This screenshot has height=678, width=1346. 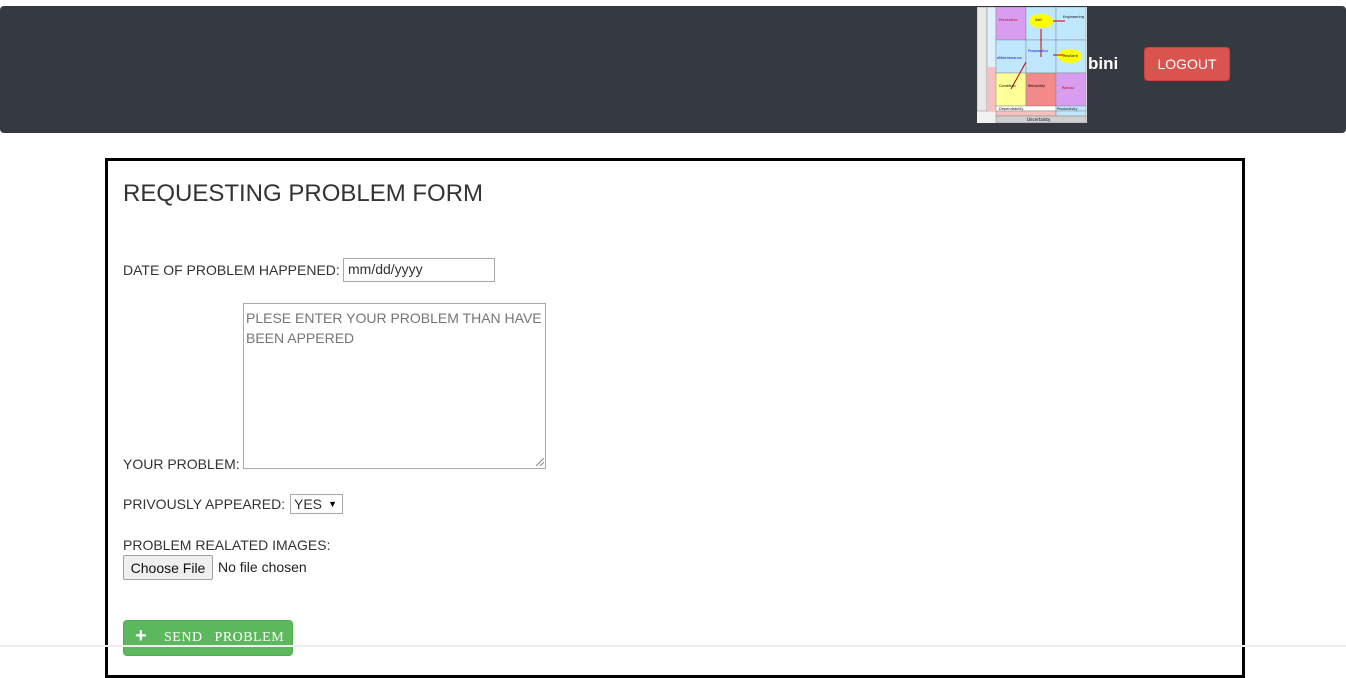 I want to click on date-label: DATE OF PROBLEM HAPPENED:, so click(x=231, y=270).